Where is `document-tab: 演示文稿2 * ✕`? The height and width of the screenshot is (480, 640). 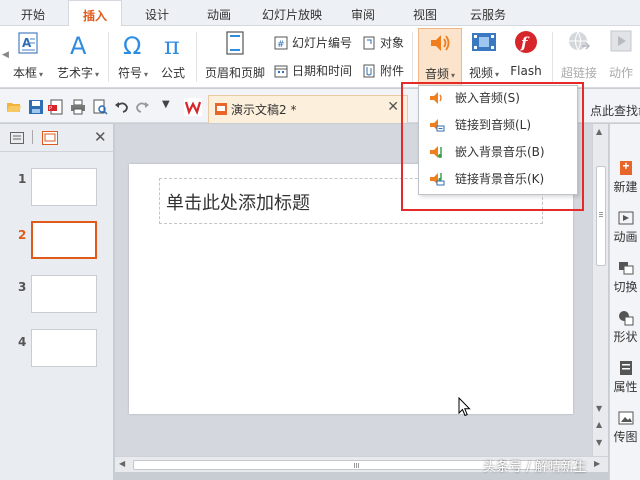 document-tab: 演示文稿2 * ✕ is located at coordinates (308, 109).